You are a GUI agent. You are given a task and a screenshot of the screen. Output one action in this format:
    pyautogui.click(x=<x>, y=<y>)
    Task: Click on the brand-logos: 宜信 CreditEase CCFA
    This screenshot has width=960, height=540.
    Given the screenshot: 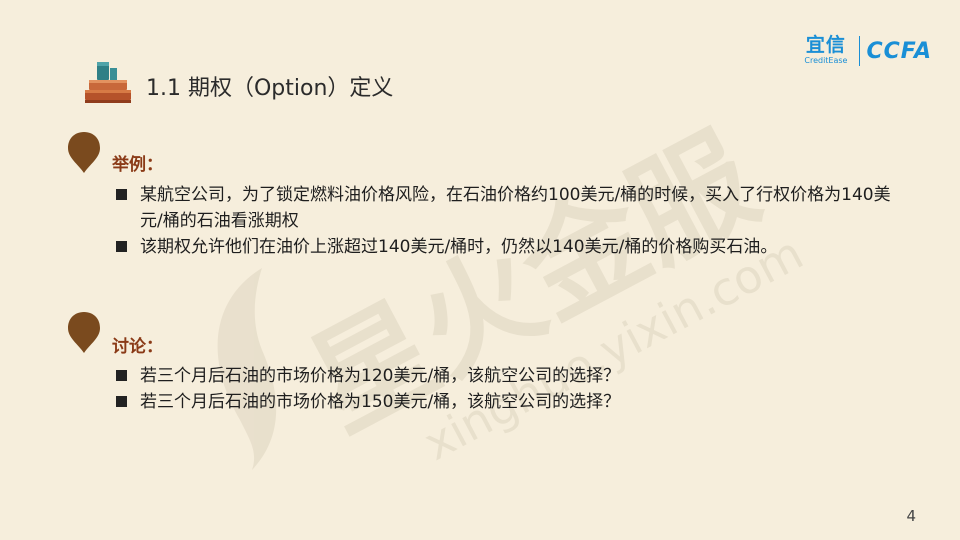 What is the action you would take?
    pyautogui.click(x=868, y=51)
    